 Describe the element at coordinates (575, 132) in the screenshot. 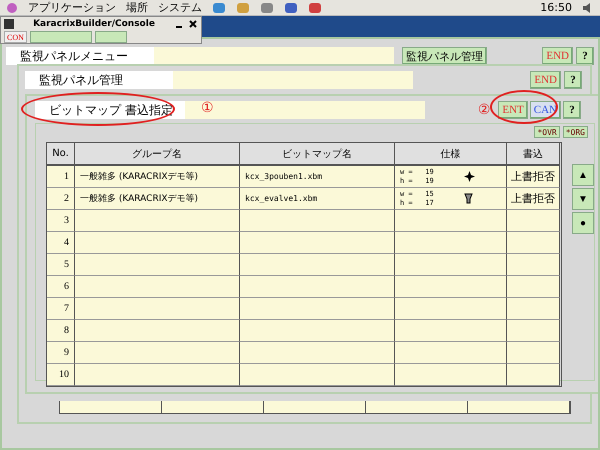

I see `option-button: *ORG` at that location.